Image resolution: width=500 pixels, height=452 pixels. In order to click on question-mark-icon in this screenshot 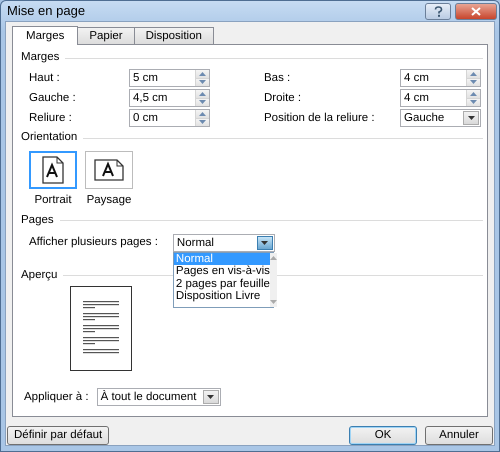, I will do `click(438, 11)`.